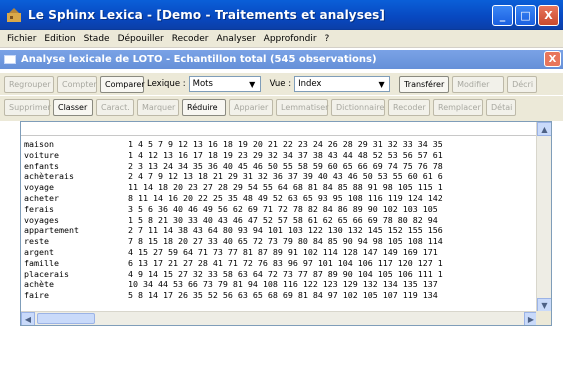 This screenshot has width=563, height=383. What do you see at coordinates (190, 39) in the screenshot?
I see `menu-recoder: Recoder` at bounding box center [190, 39].